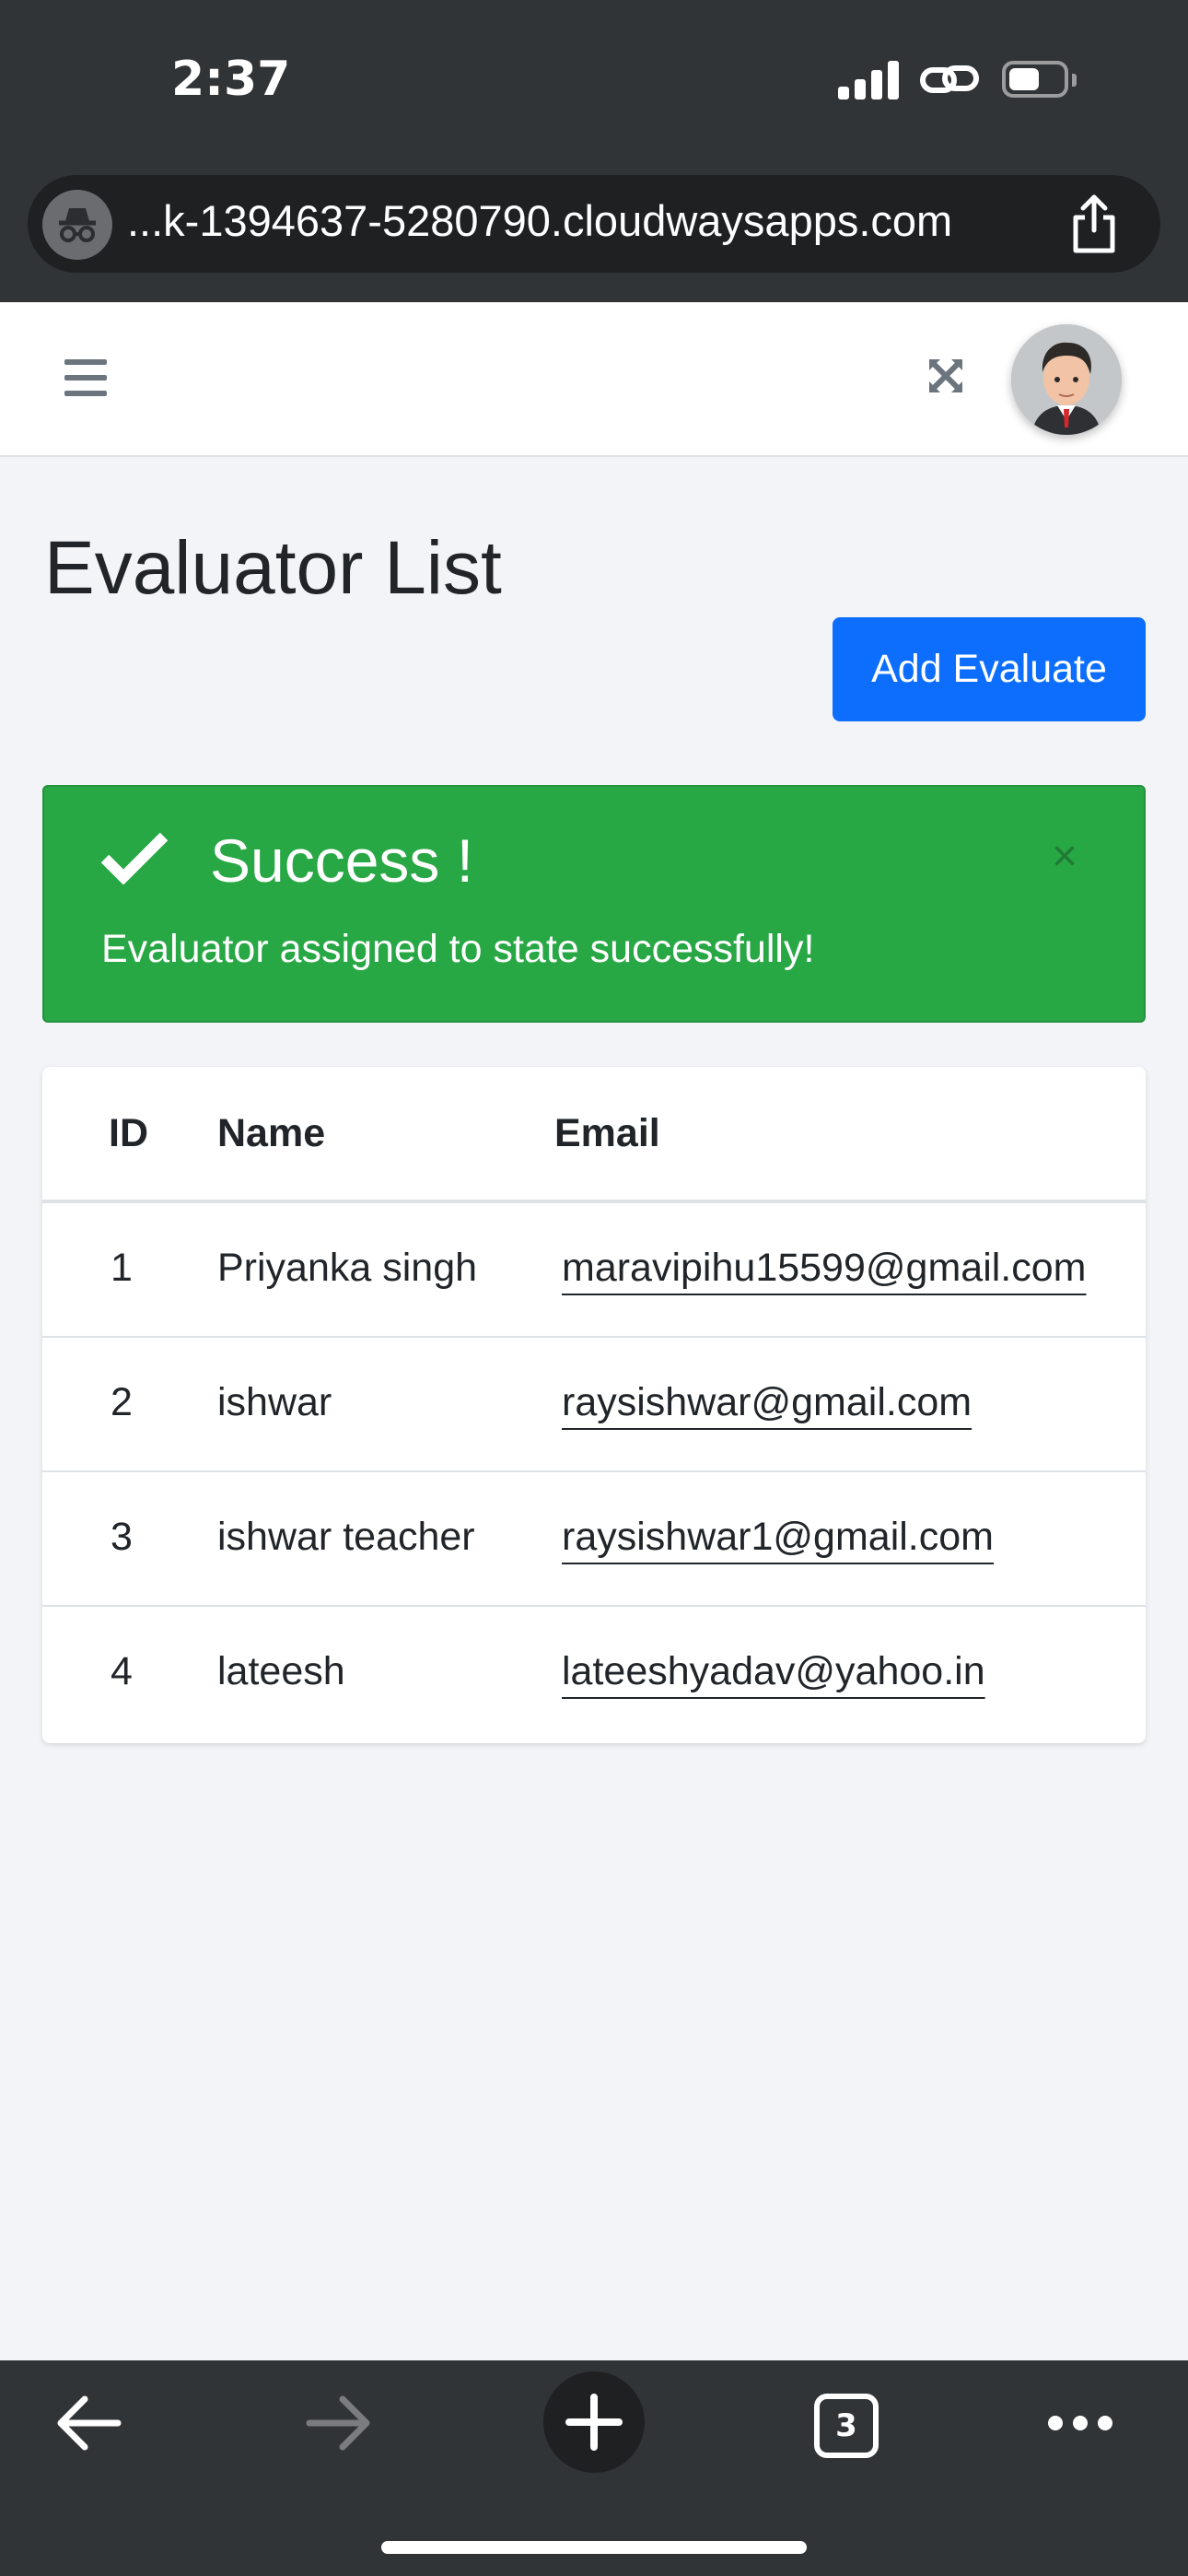 This screenshot has height=2576, width=1188. I want to click on cell-email-link: lateeshyadav@yahoo.in, so click(773, 1671).